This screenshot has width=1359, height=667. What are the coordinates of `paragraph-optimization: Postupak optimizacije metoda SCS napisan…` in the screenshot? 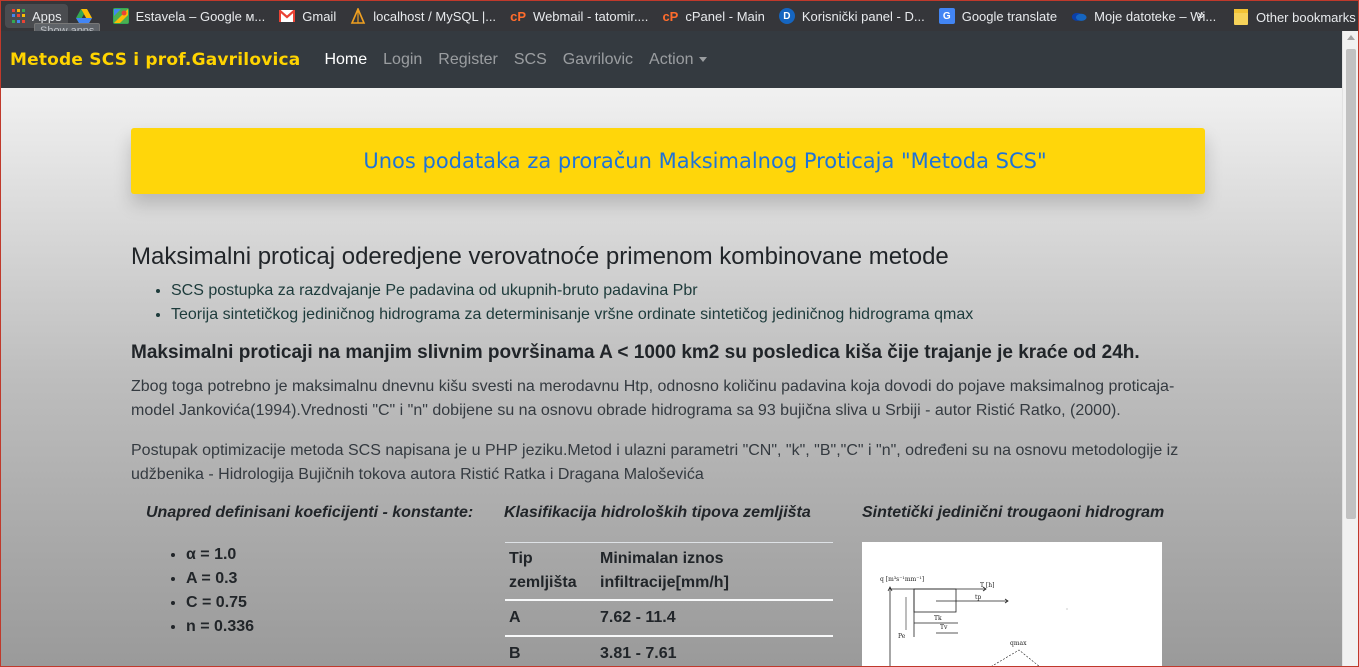 It's located at (655, 462).